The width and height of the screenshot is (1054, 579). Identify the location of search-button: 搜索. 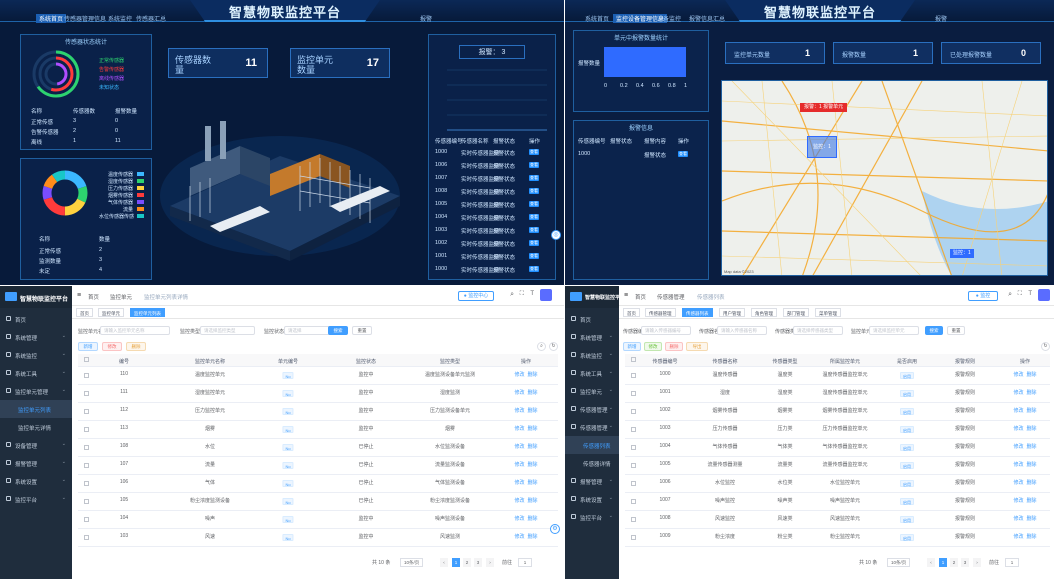
(934, 330).